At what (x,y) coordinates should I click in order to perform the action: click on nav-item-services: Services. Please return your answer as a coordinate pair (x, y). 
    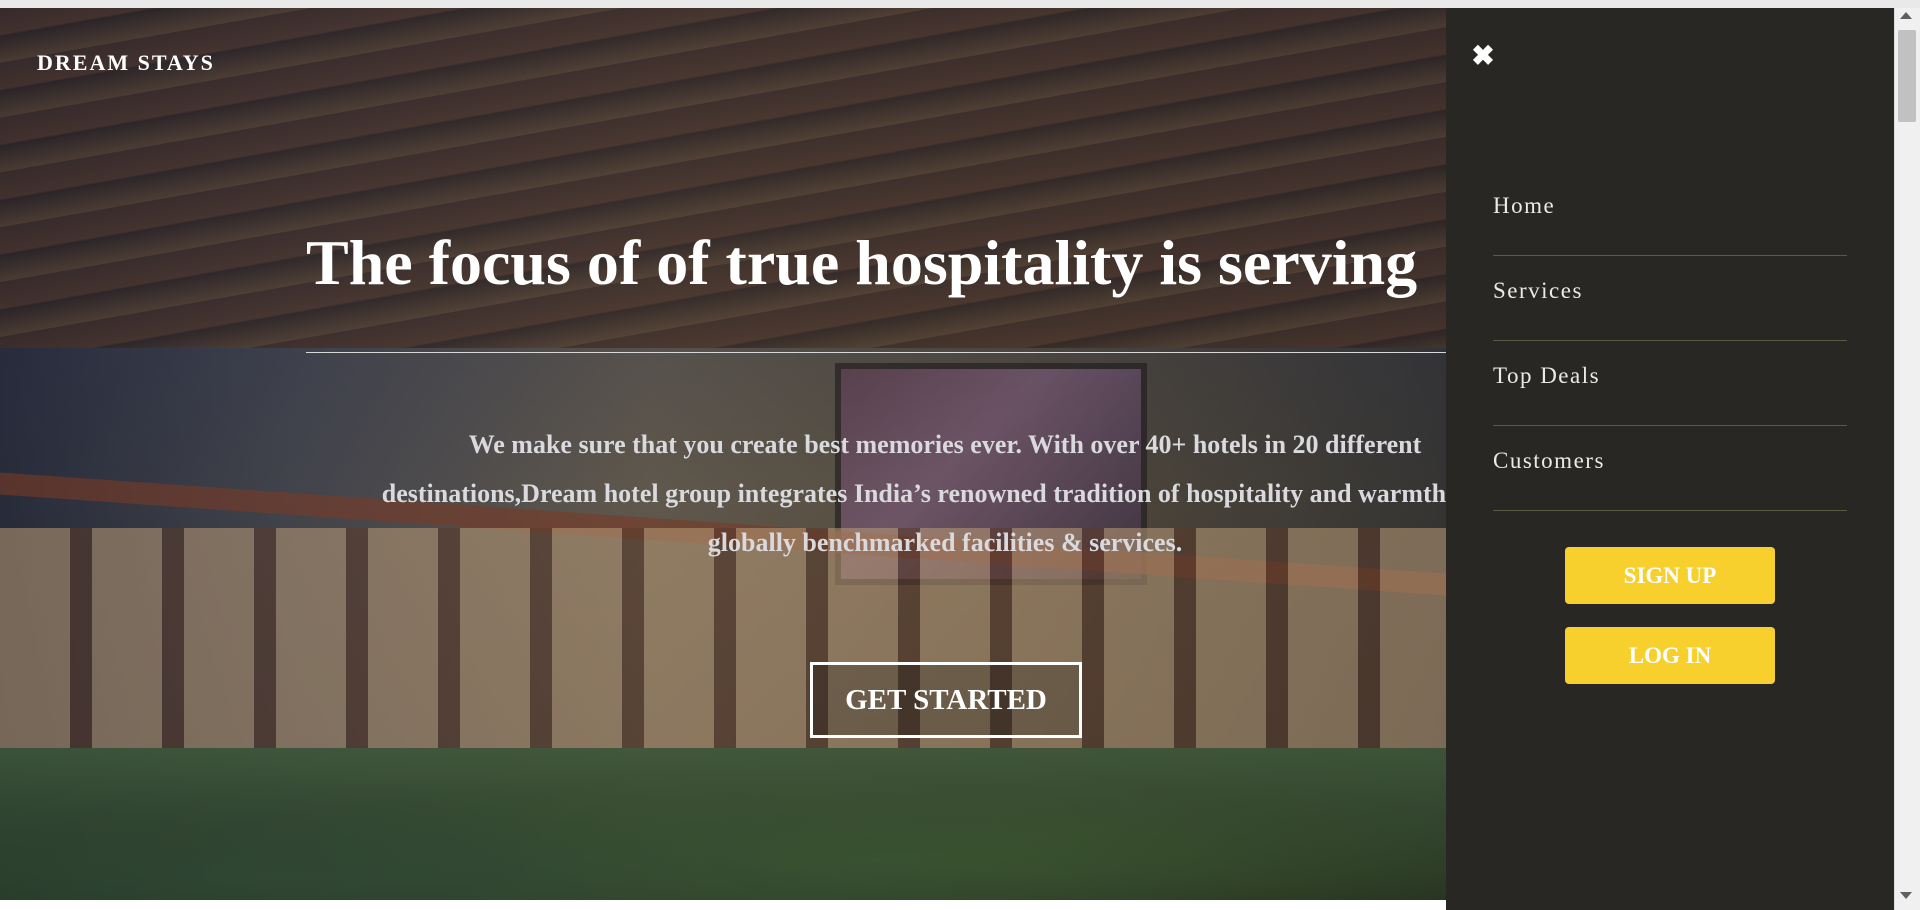
    Looking at the image, I should click on (1670, 298).